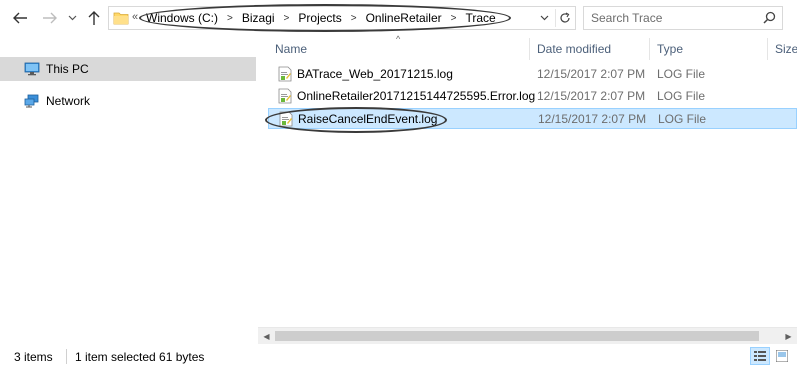  I want to click on nav-item-network: Network, so click(128, 101).